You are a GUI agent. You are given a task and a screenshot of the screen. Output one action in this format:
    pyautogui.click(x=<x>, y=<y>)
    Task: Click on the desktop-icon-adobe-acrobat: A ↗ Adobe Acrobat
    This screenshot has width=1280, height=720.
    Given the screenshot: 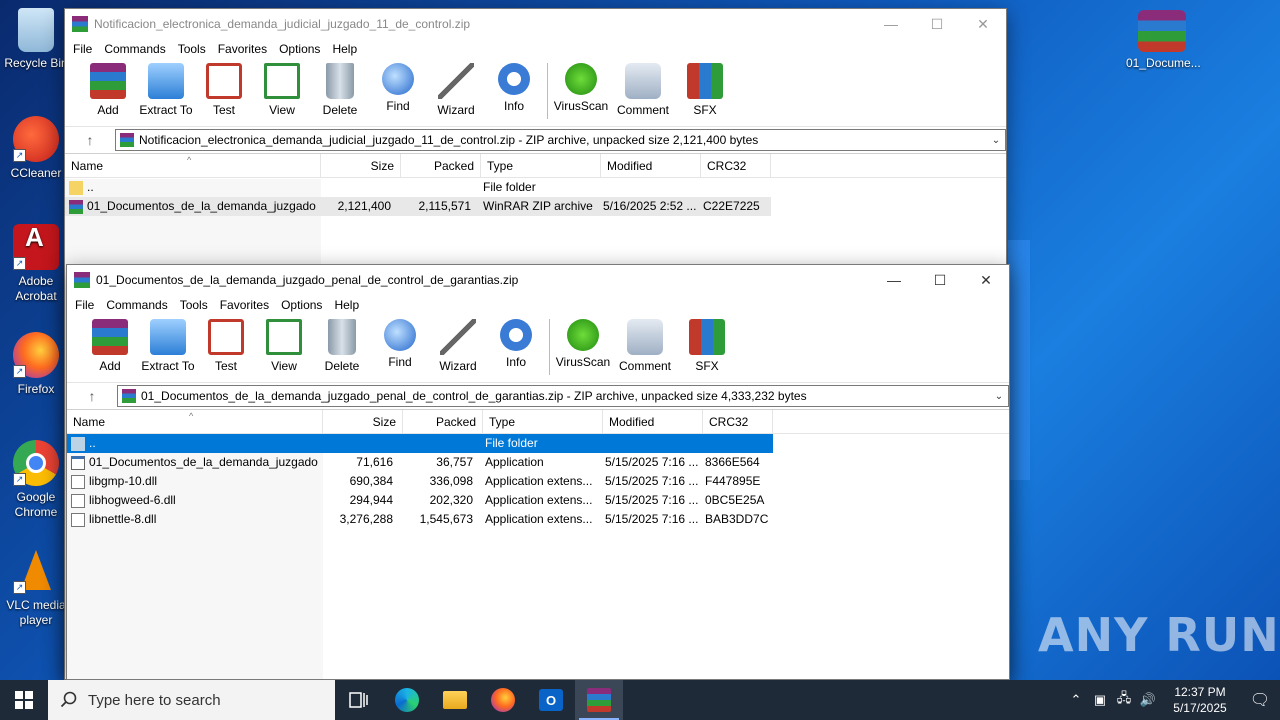 What is the action you would take?
    pyautogui.click(x=36, y=264)
    